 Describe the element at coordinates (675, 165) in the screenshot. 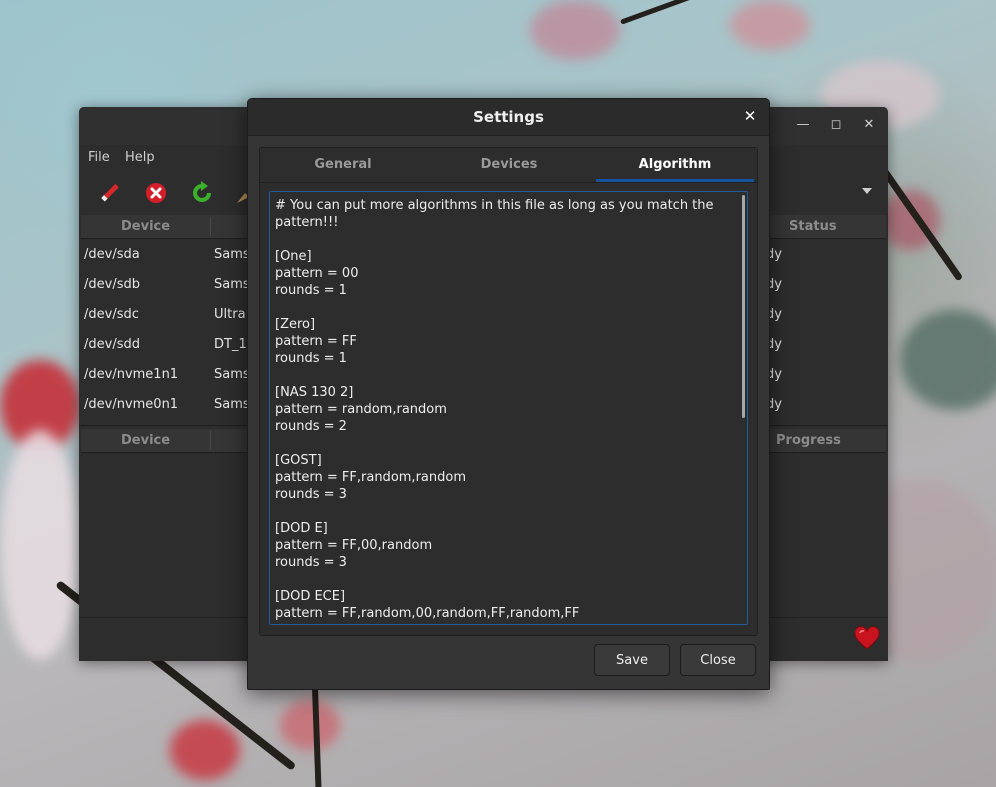

I see `tab-algorithm: Algorithm` at that location.